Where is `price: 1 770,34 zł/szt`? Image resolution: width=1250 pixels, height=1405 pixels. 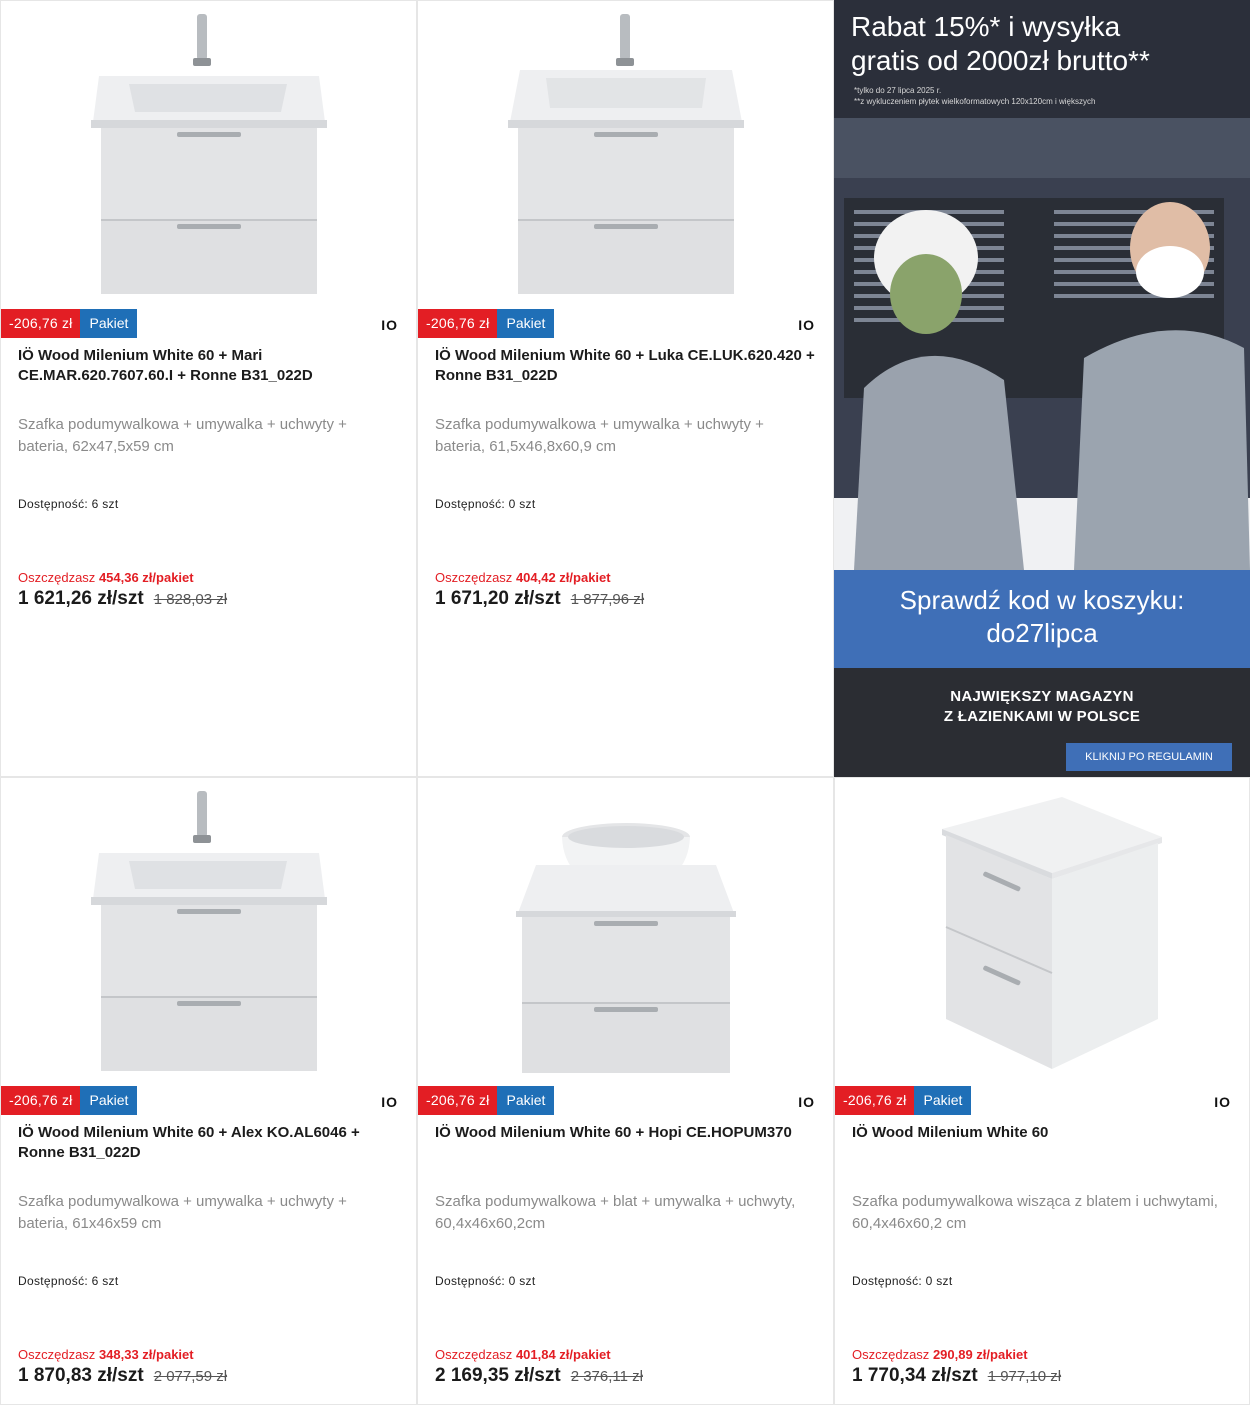
price: 1 770,34 zł/szt is located at coordinates (915, 1375).